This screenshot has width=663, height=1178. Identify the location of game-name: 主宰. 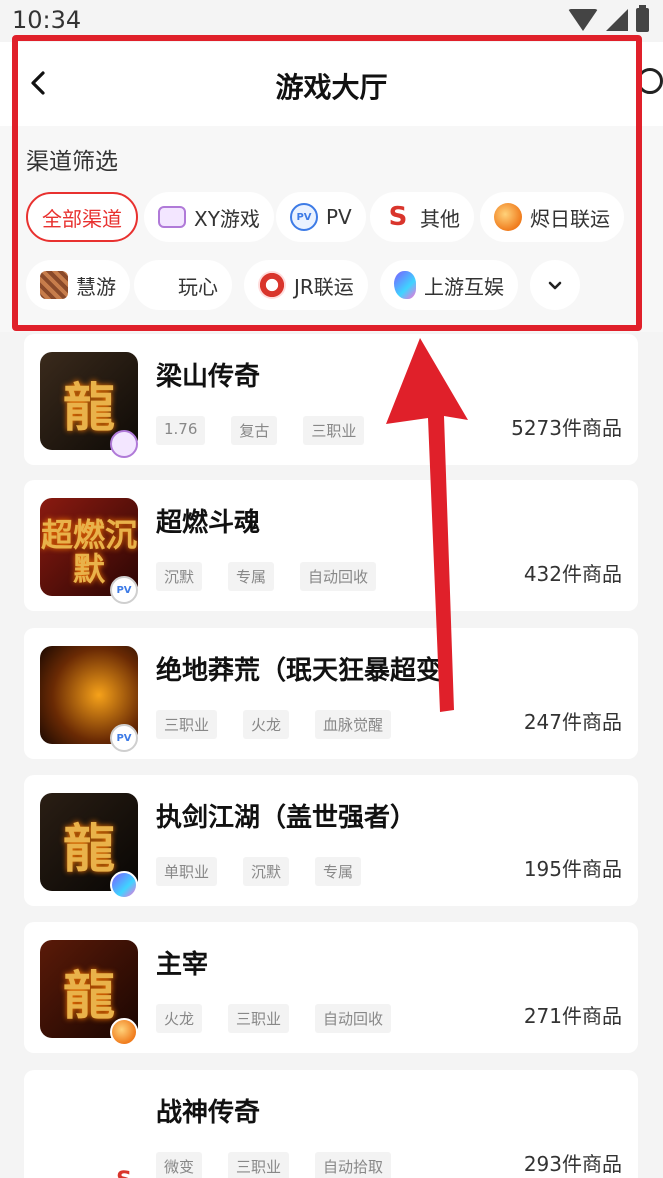
(182, 965).